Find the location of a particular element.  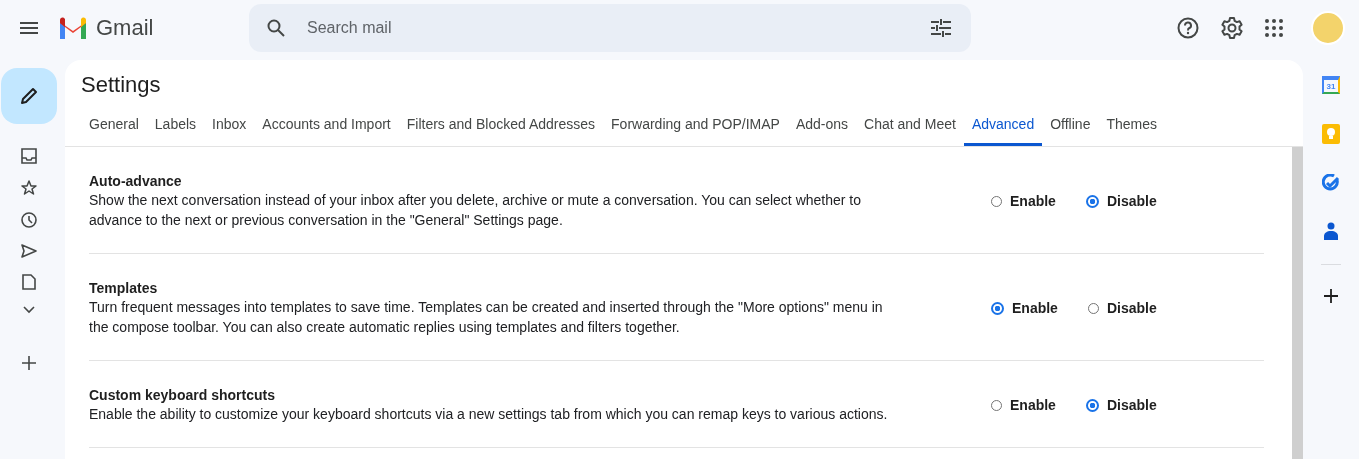

search-input: Search mail is located at coordinates (608, 28).